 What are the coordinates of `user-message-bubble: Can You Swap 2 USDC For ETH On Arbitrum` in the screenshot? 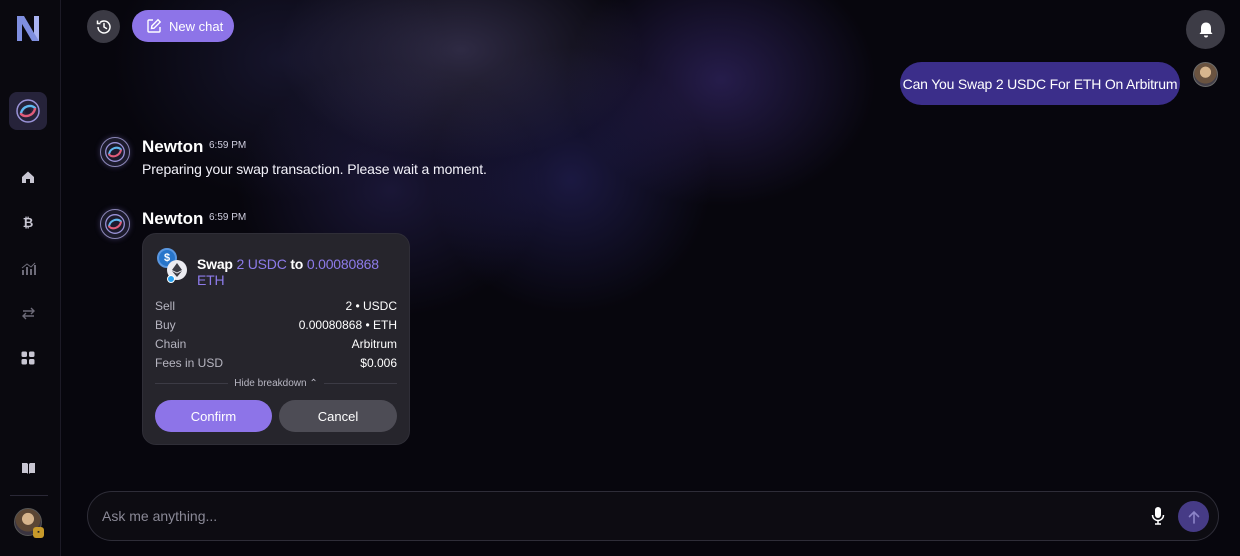 It's located at (1040, 83).